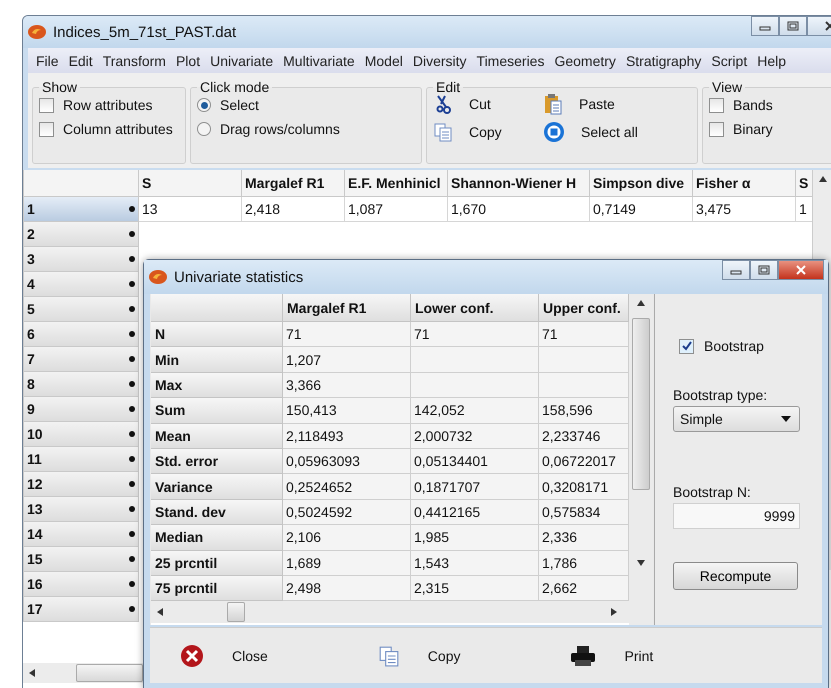  I want to click on radio-label: Select, so click(239, 105).